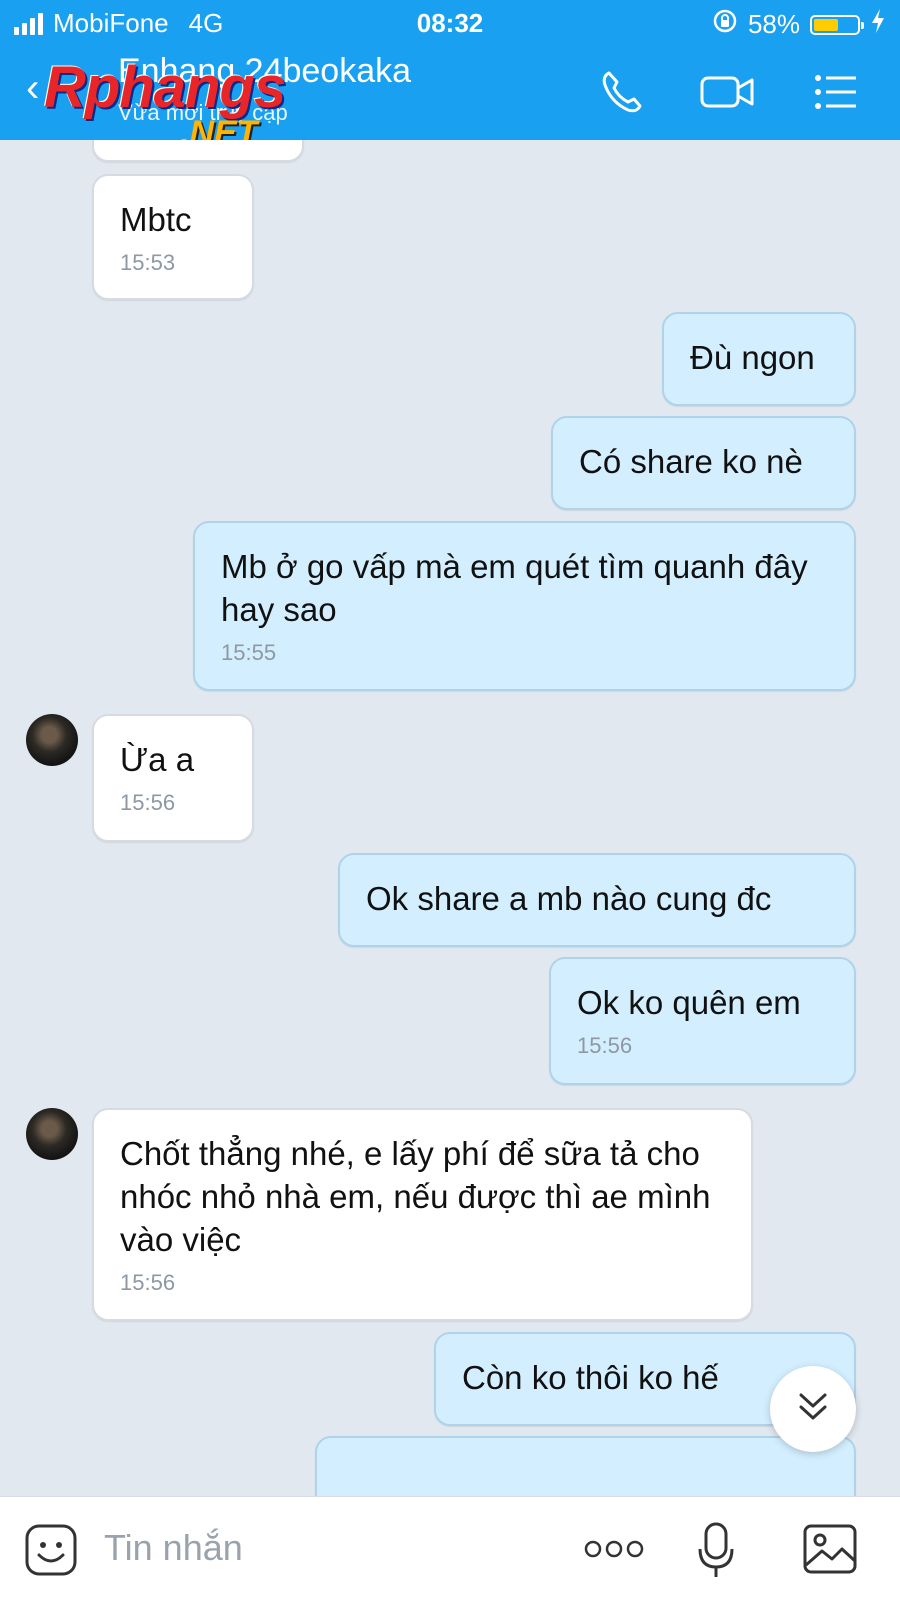 Image resolution: width=900 pixels, height=1601 pixels. Describe the element at coordinates (773, 24) in the screenshot. I see `battery-percent: 58%` at that location.